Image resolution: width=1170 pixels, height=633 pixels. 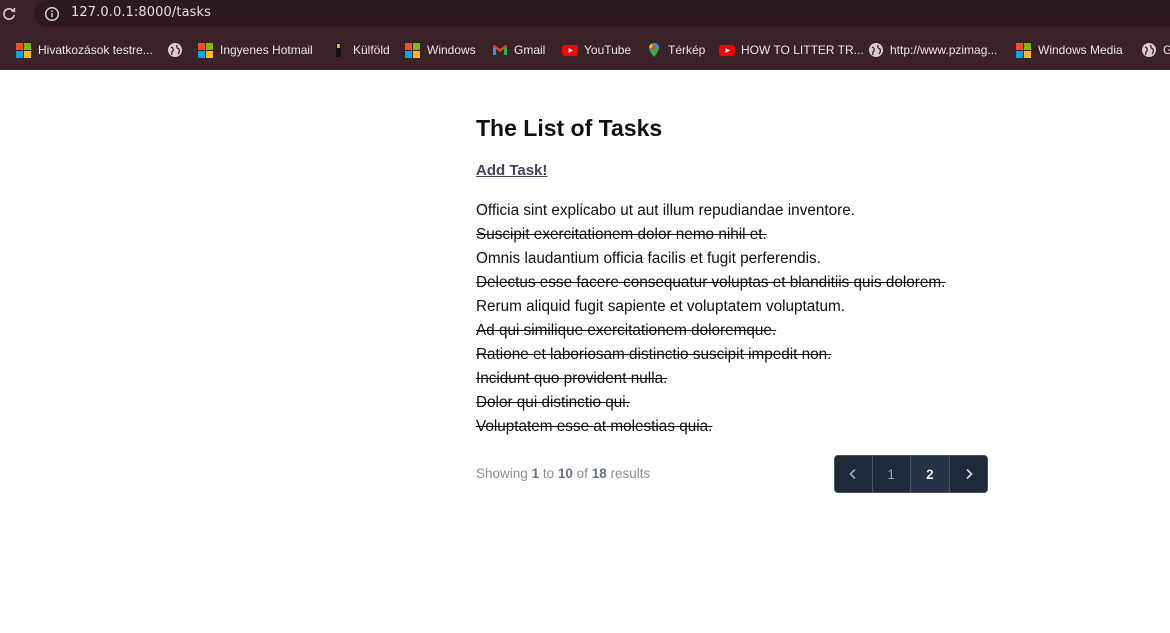 I want to click on bookmark-globe, so click(x=178, y=50).